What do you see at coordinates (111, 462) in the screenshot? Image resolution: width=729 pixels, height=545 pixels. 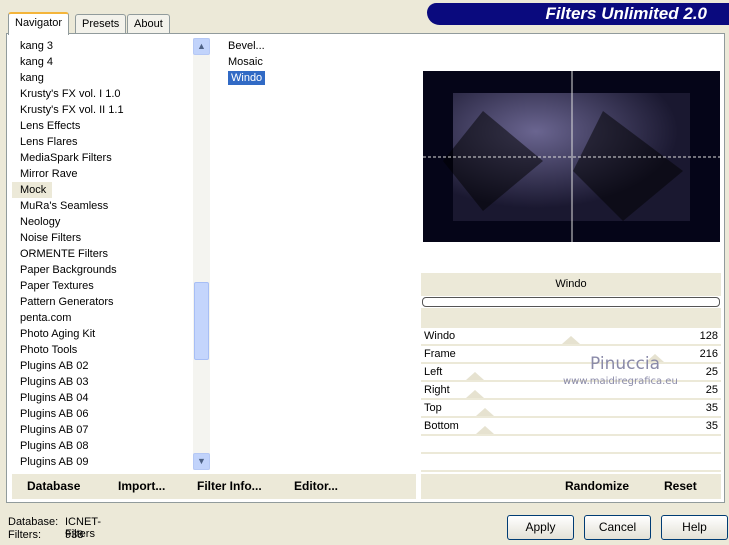 I see `category-item: Plugins AB 09` at bounding box center [111, 462].